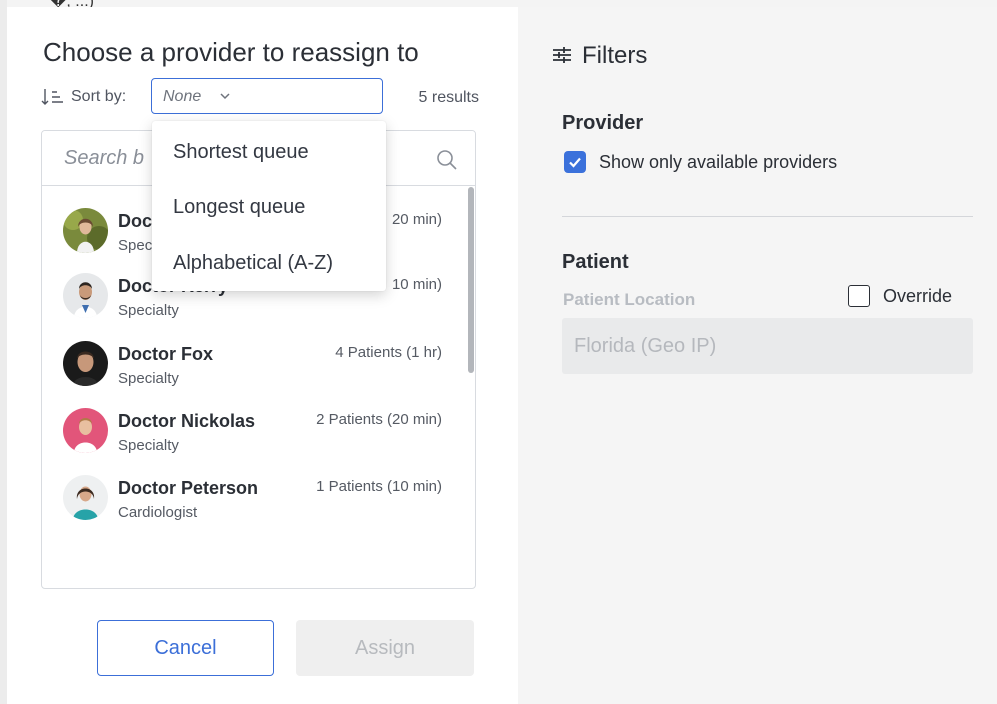 The image size is (997, 704). Describe the element at coordinates (416, 219) in the screenshot. I see `provider-queue: 20 min)` at that location.